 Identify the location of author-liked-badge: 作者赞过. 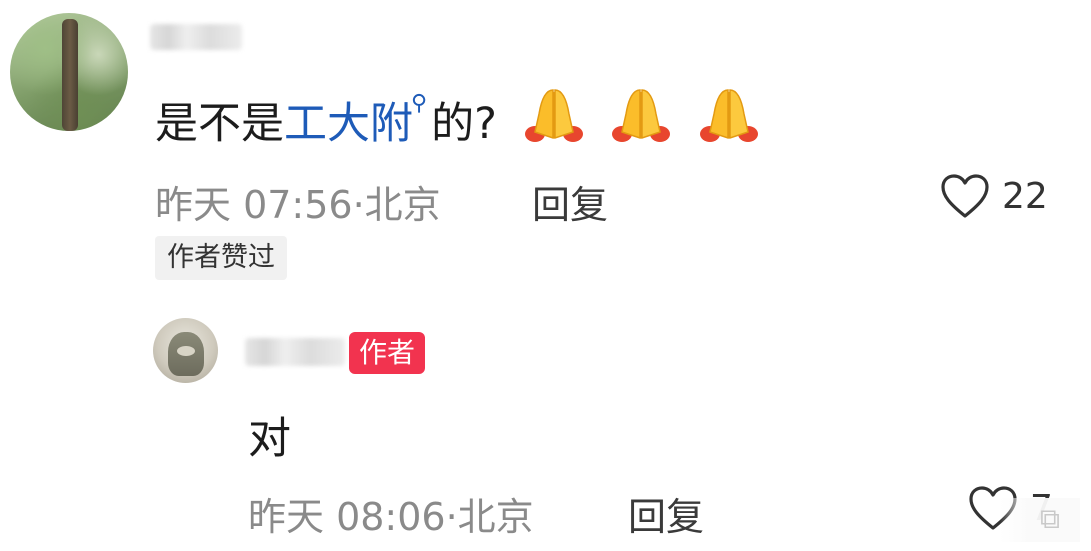
(221, 258).